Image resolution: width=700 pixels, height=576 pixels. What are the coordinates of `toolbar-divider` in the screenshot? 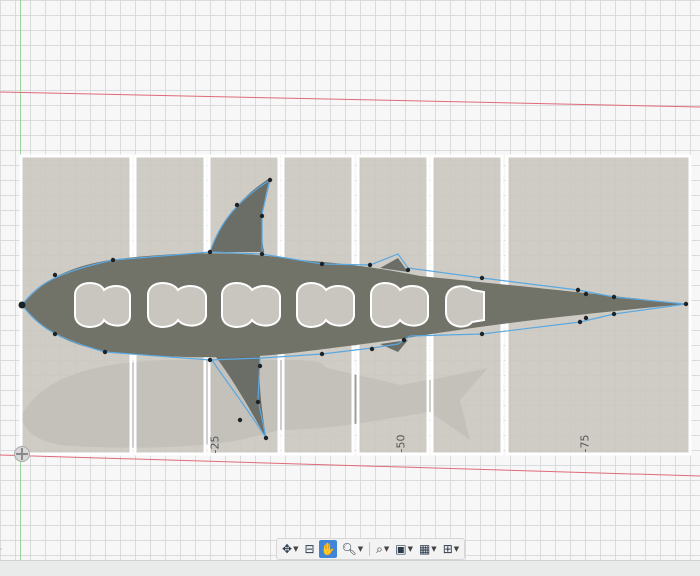 It's located at (370, 549).